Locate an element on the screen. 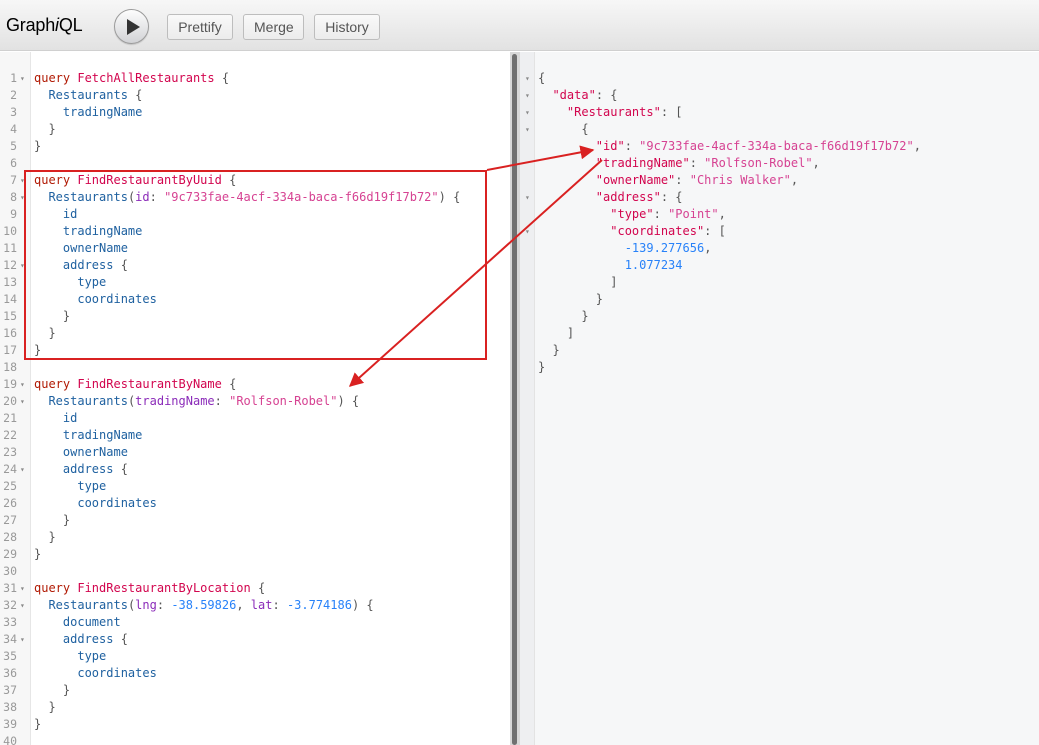 Image resolution: width=1039 pixels, height=745 pixels. line-number: 21 is located at coordinates (10, 418).